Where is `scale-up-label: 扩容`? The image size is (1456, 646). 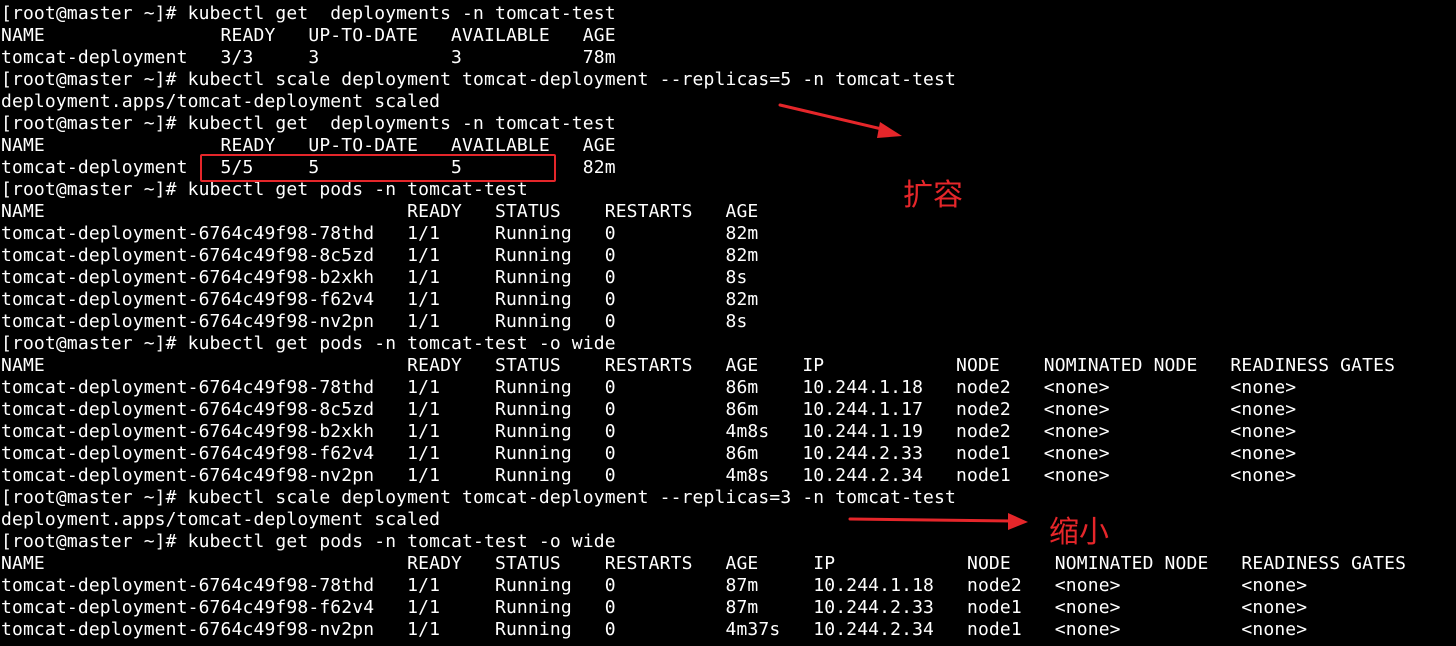 scale-up-label: 扩容 is located at coordinates (933, 195).